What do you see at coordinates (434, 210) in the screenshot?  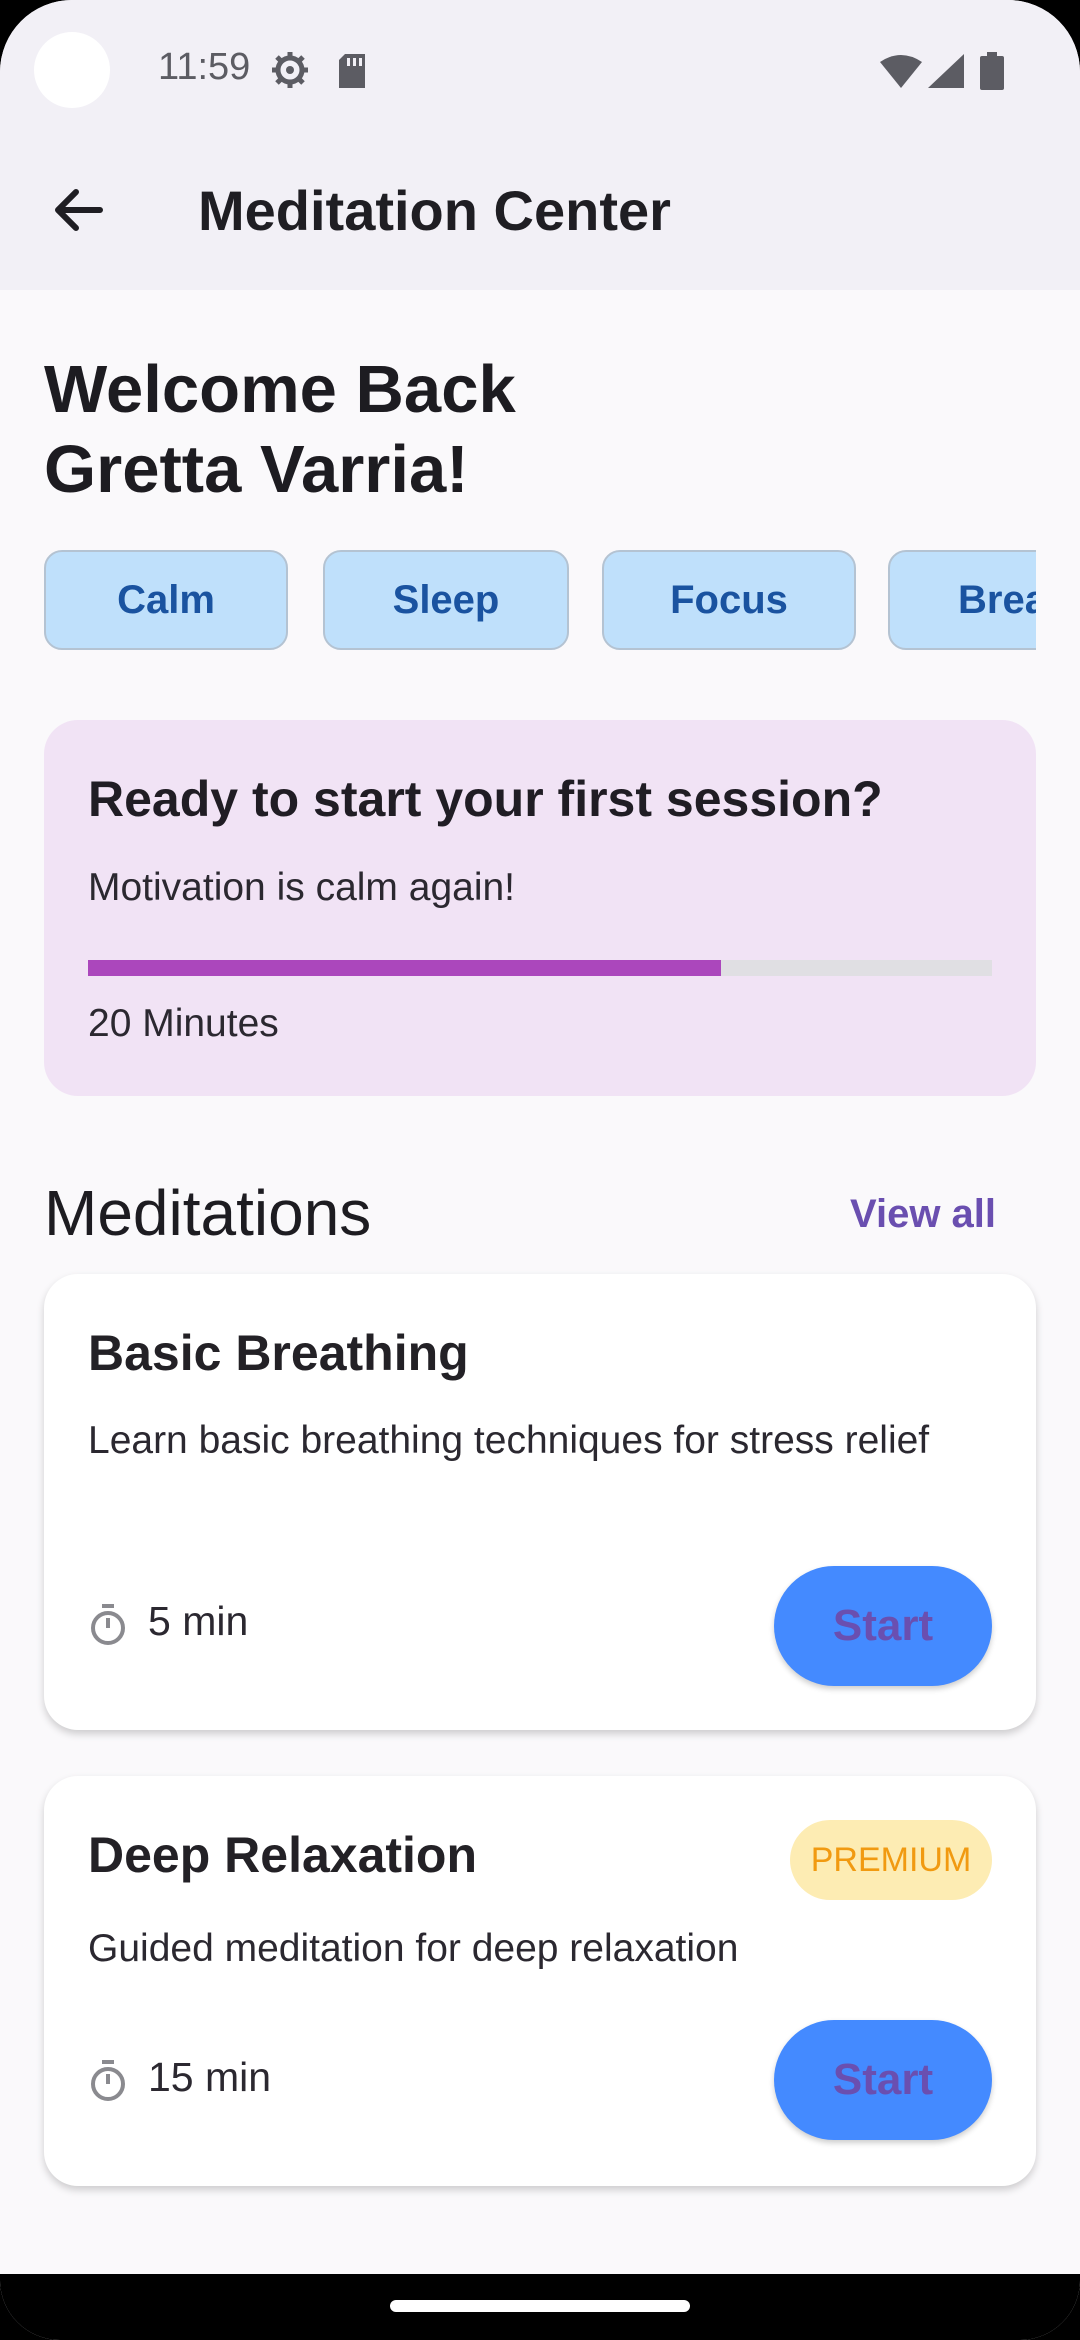 I see `page-title: Meditation Center` at bounding box center [434, 210].